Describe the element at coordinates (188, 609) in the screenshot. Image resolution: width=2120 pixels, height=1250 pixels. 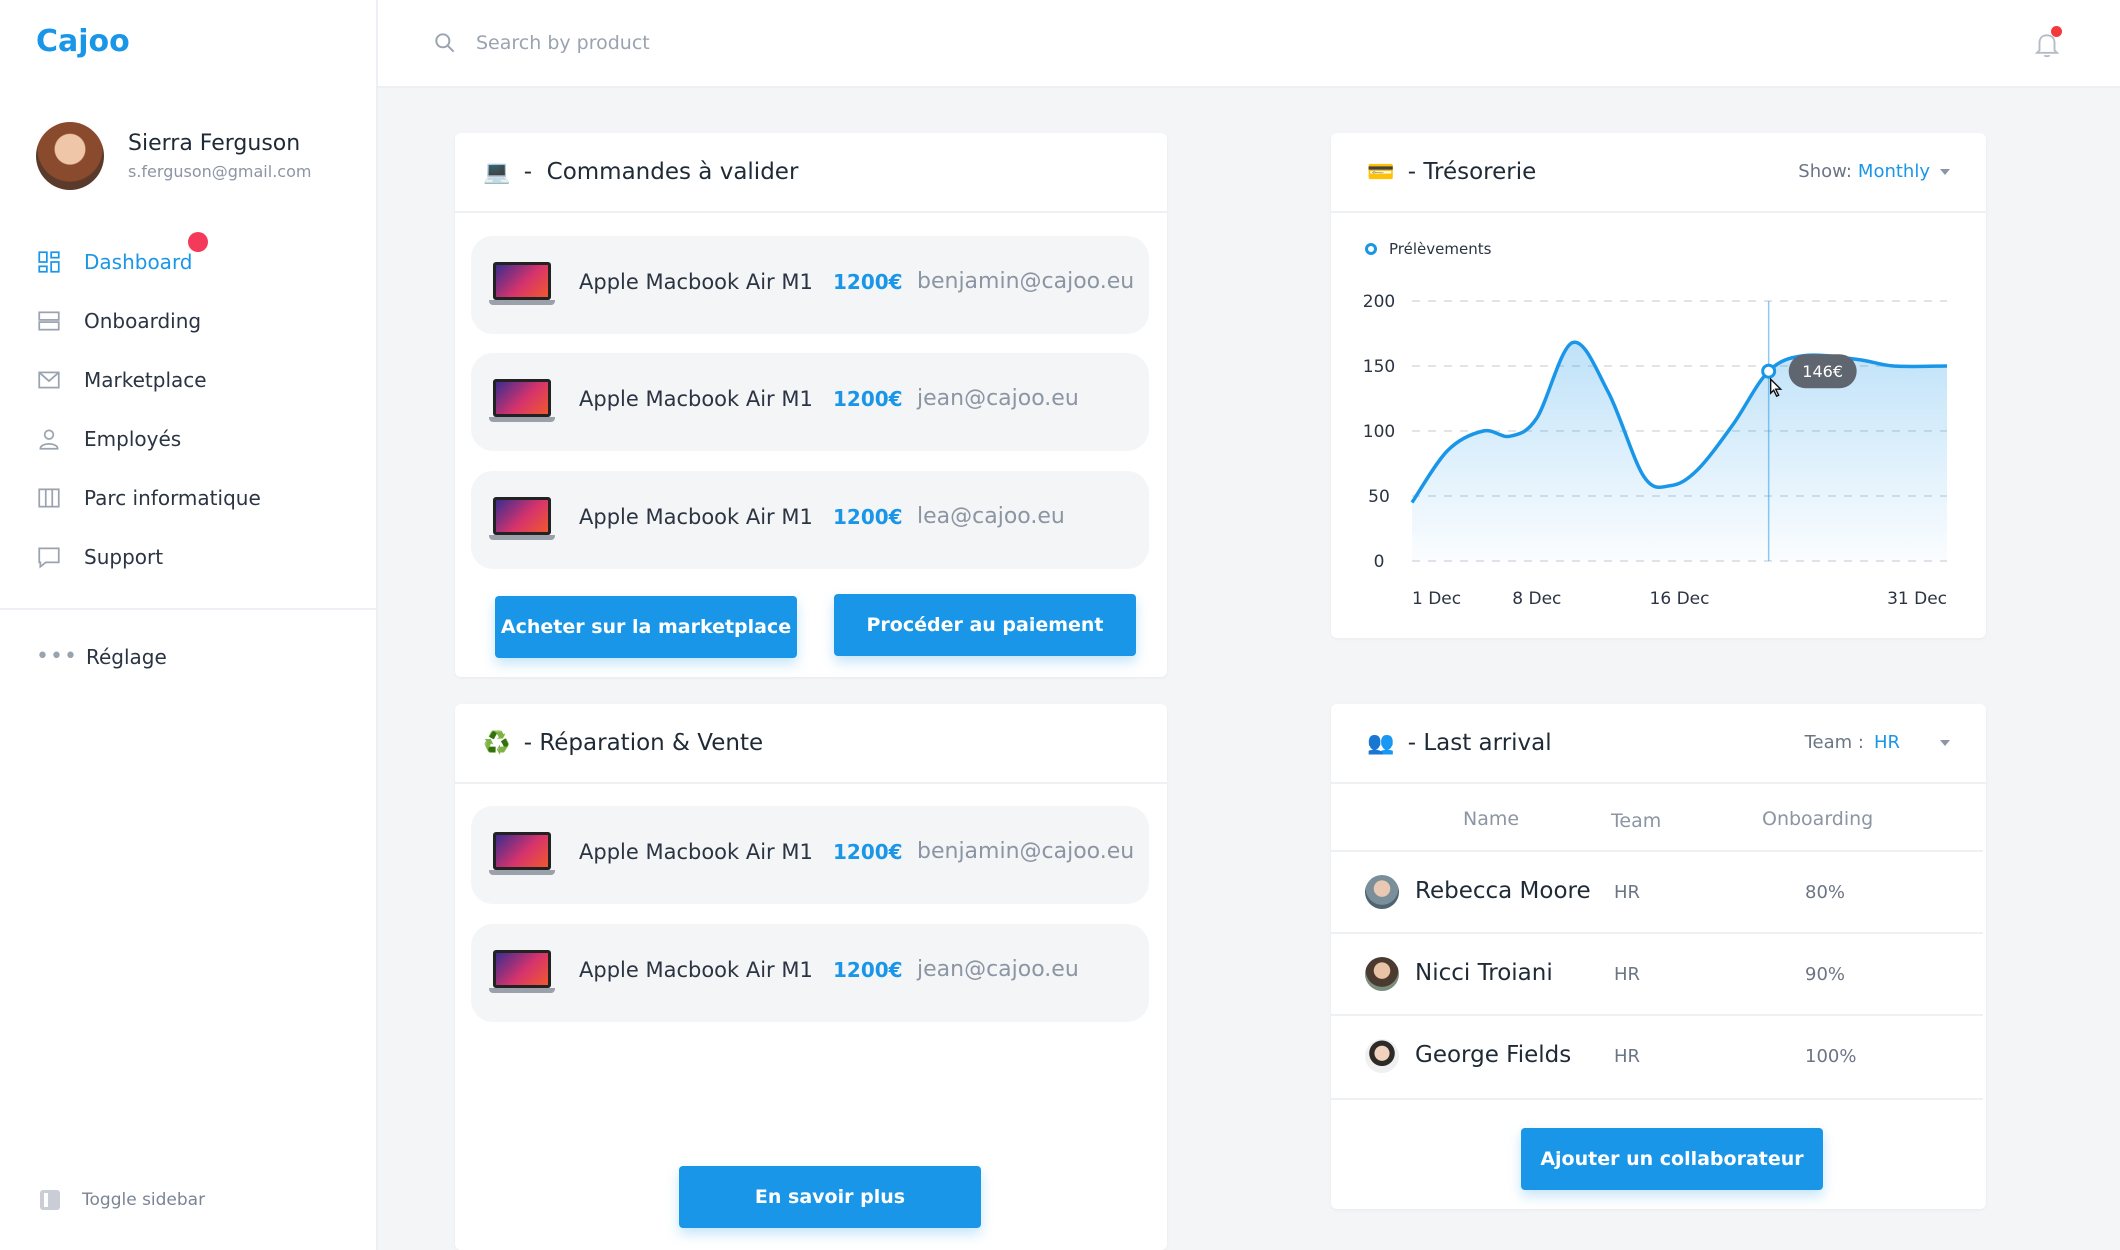
I see `sidebar-divider` at that location.